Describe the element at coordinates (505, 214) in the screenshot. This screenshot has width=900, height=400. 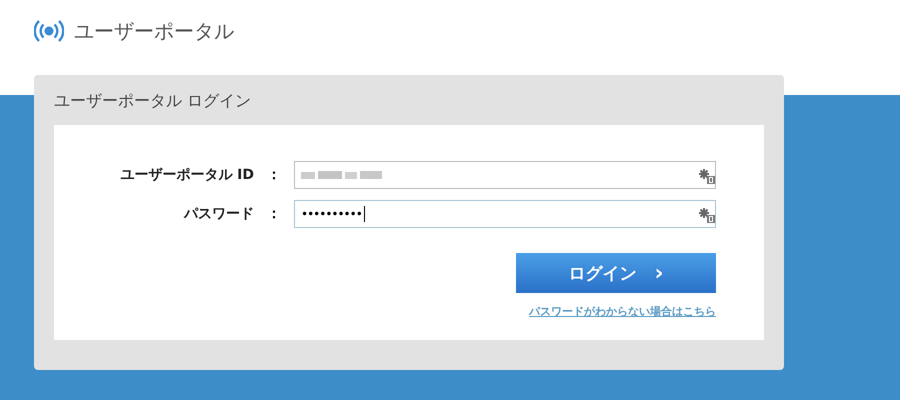
I see `input-field: ••••••••••` at that location.